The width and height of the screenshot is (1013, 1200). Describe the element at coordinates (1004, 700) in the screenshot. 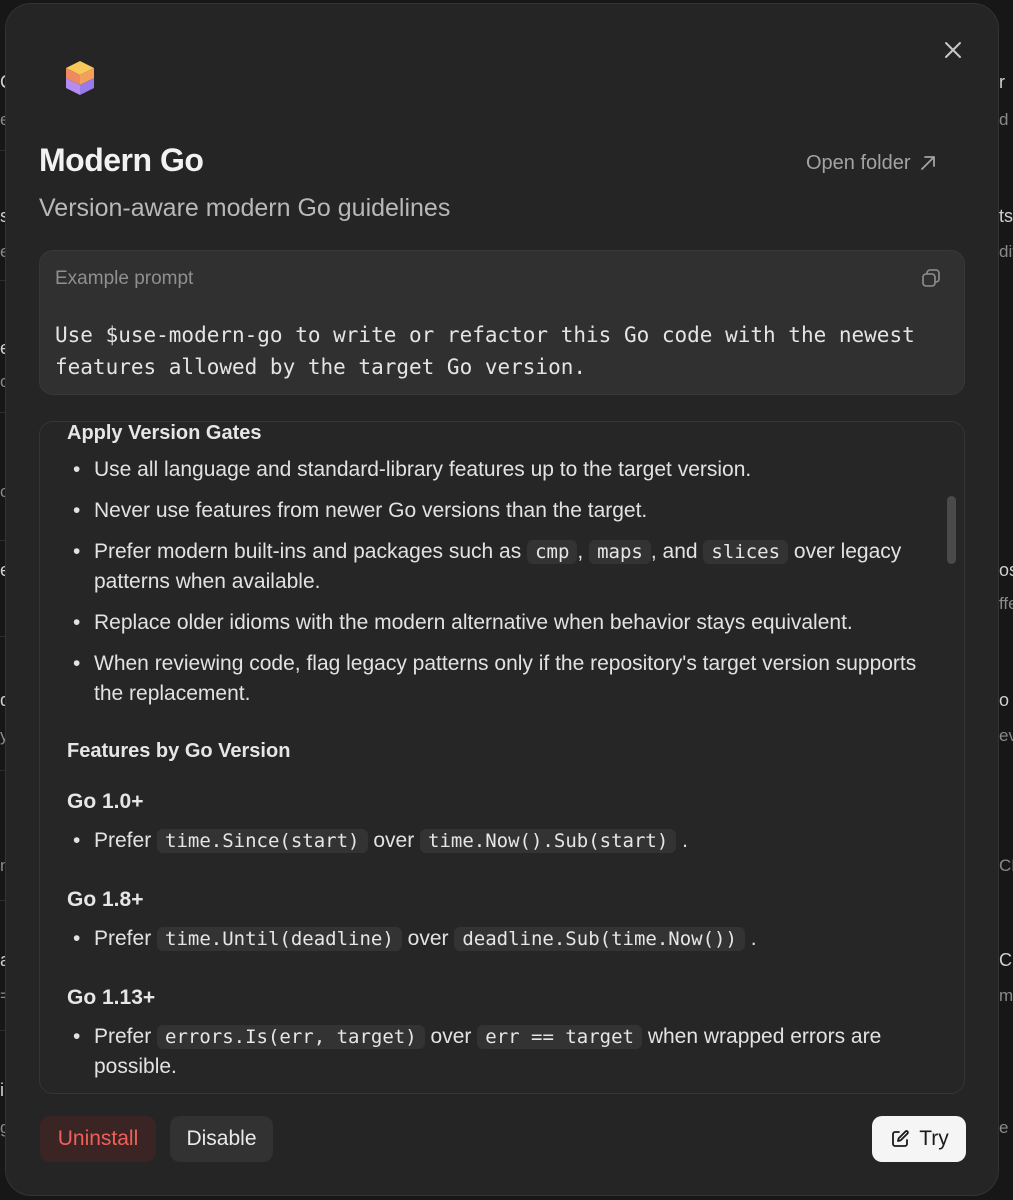

I see `bg-text: o` at that location.